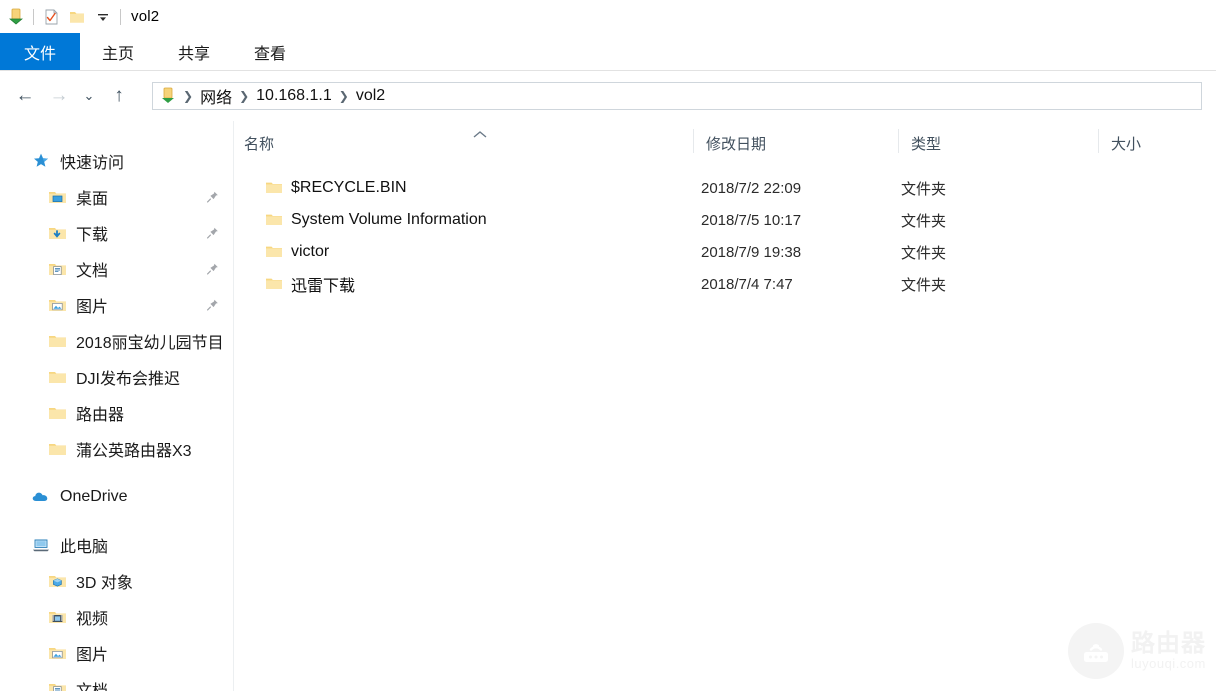 The height and width of the screenshot is (691, 1216). What do you see at coordinates (116, 545) in the screenshot?
I see `sidebar-section-this-pc: 此电脑` at bounding box center [116, 545].